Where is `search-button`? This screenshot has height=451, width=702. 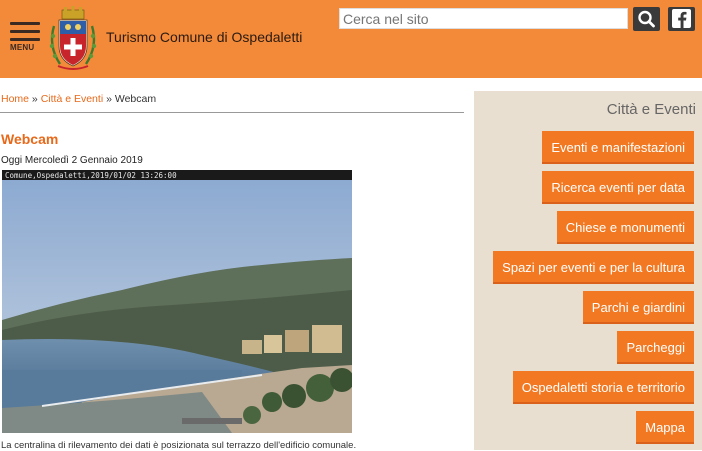 search-button is located at coordinates (646, 19).